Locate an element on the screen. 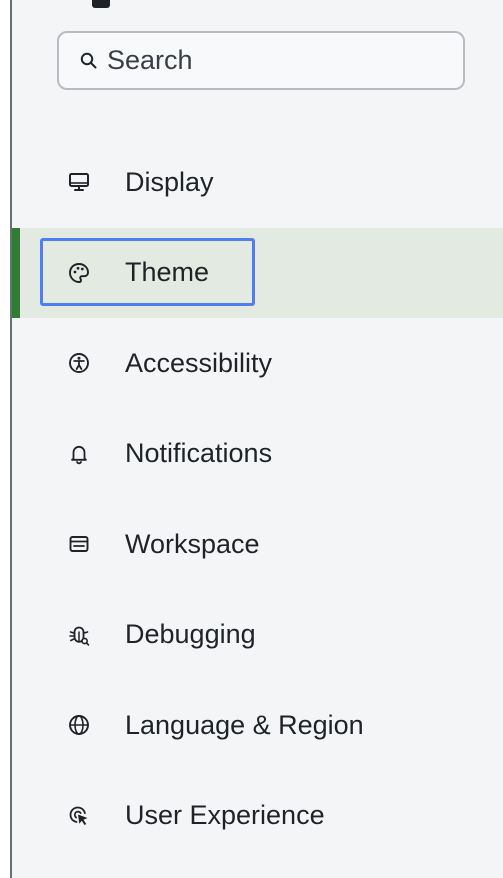  sidebar-item-notifications: Notifications is located at coordinates (257, 454).